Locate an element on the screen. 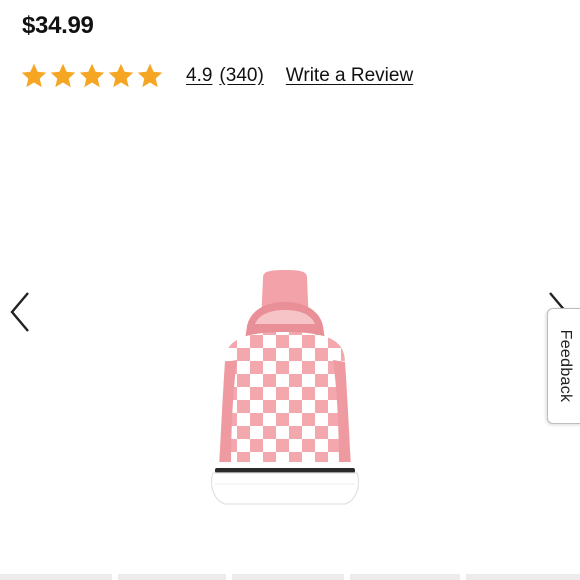 This screenshot has height=580, width=580. review-count-link: (340) is located at coordinates (241, 76).